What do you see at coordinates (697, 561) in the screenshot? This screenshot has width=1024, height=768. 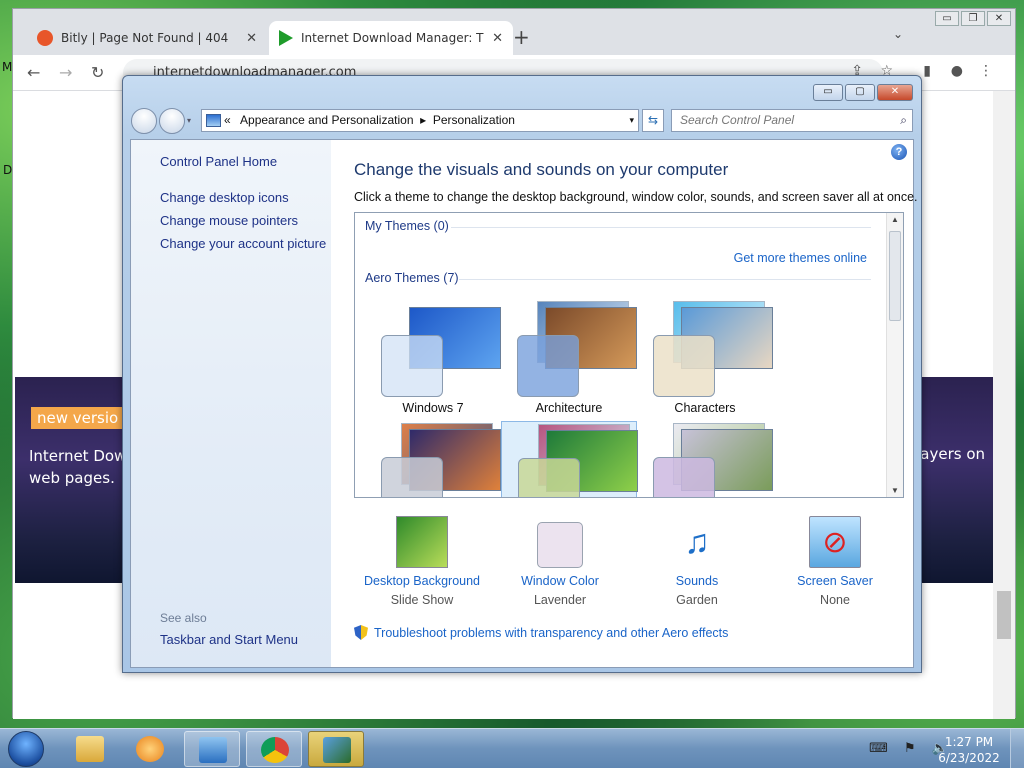 I see `sounds-button: ♫ Sounds Garden` at bounding box center [697, 561].